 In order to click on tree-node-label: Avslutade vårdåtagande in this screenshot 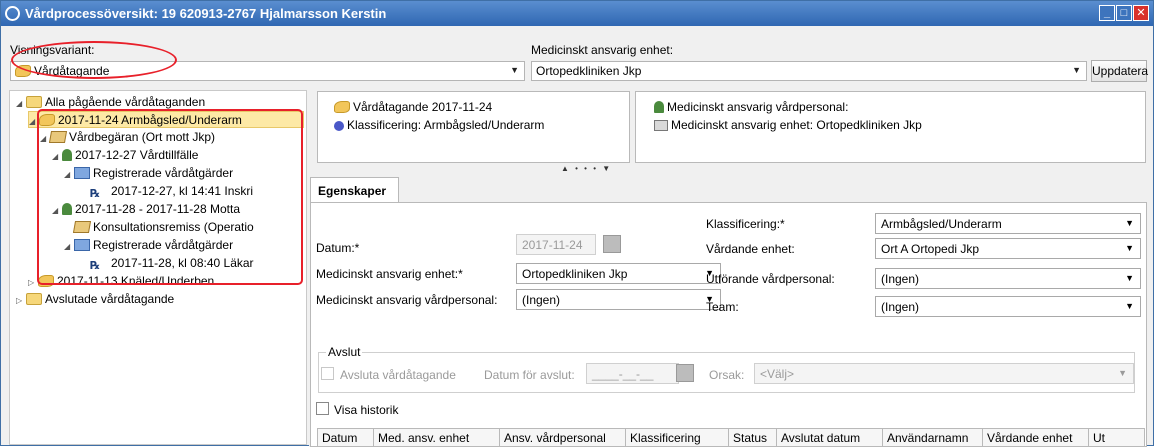, I will do `click(110, 299)`.